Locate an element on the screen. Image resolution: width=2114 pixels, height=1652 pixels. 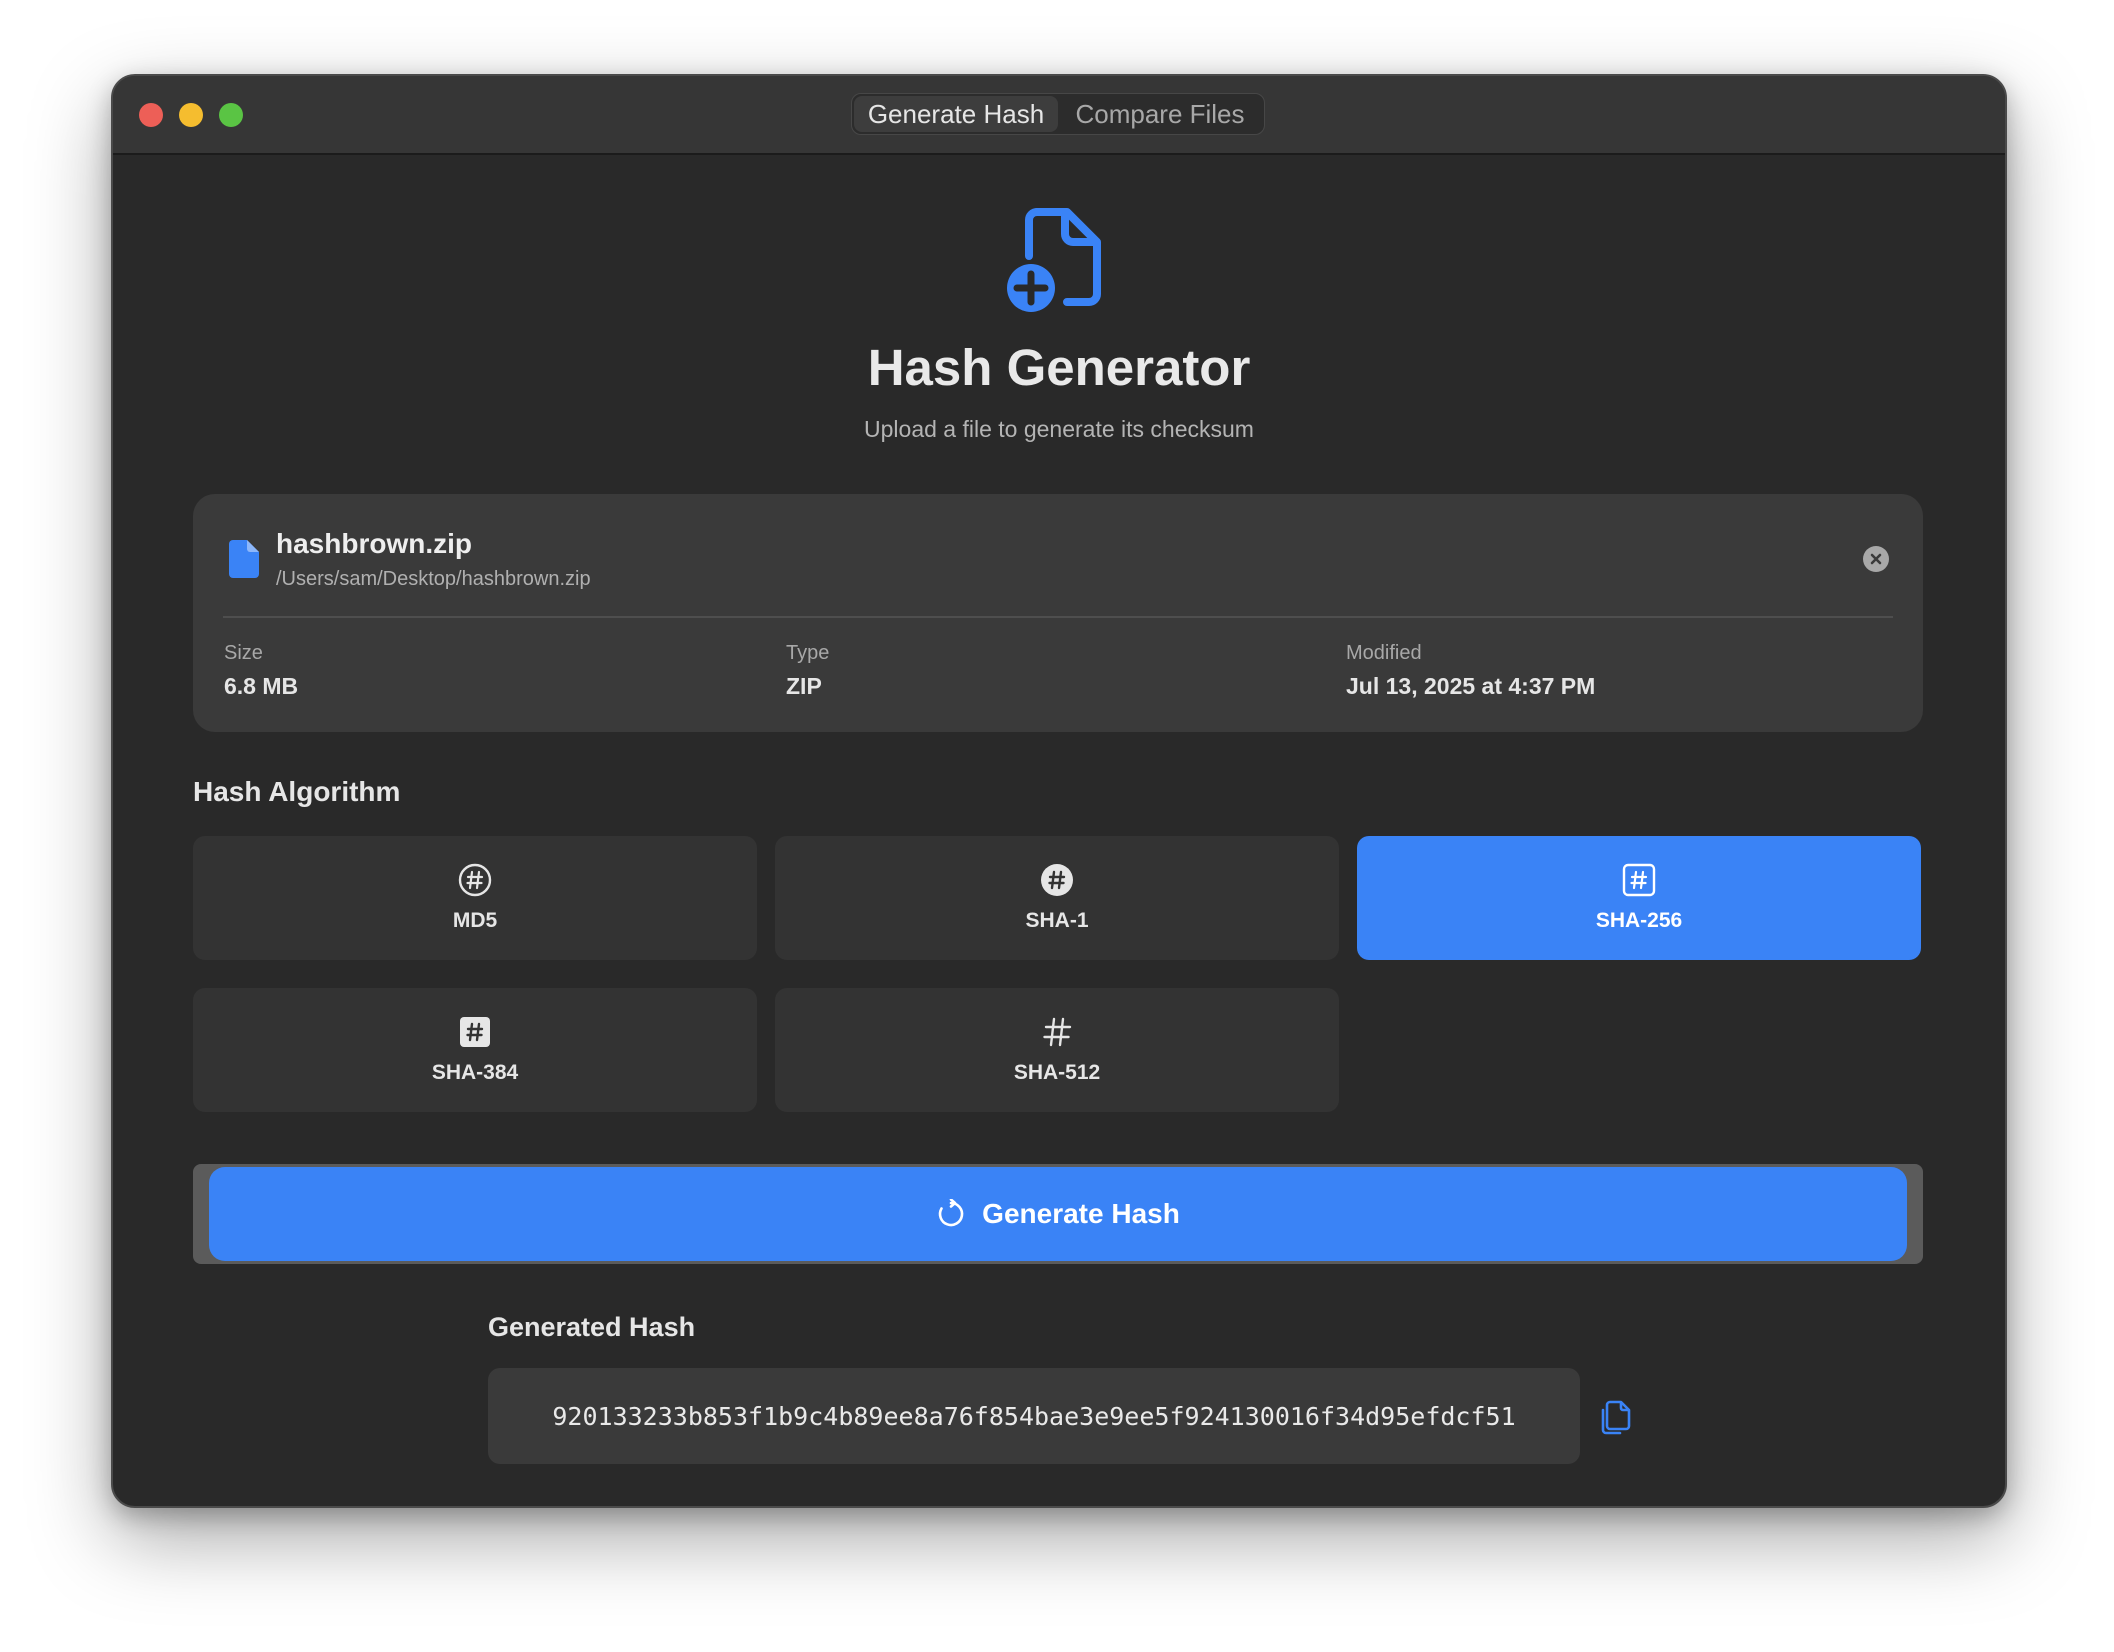
page-subtitle: Upload a file to generate its checksum is located at coordinates (1059, 429).